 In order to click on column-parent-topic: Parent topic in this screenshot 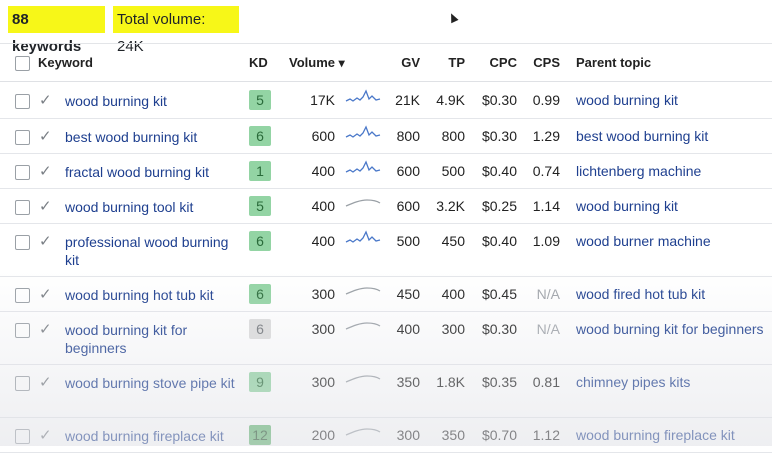, I will do `click(613, 62)`.